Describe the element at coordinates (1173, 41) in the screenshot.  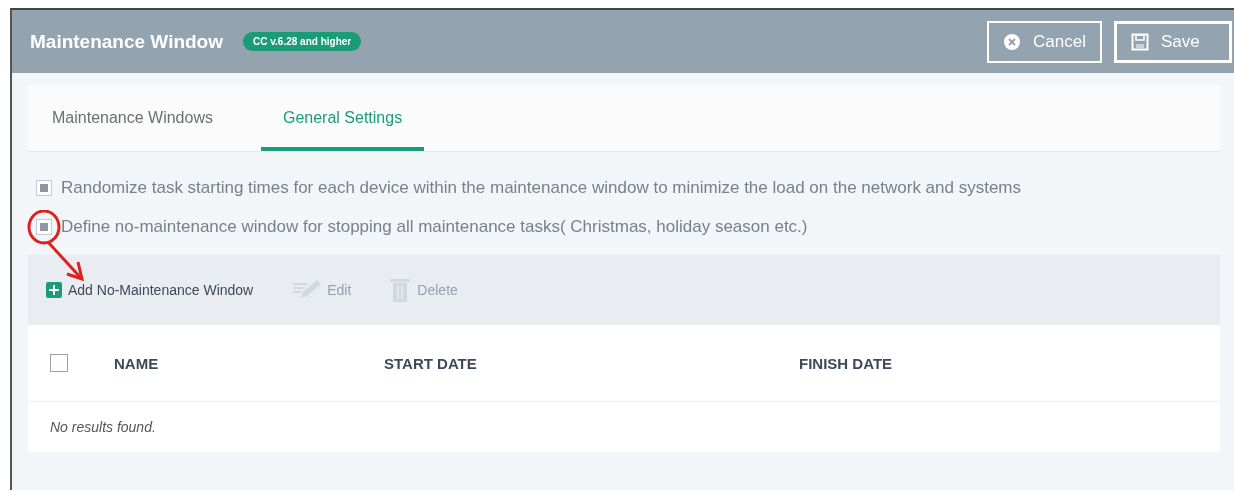
I see `save-button: Save` at that location.